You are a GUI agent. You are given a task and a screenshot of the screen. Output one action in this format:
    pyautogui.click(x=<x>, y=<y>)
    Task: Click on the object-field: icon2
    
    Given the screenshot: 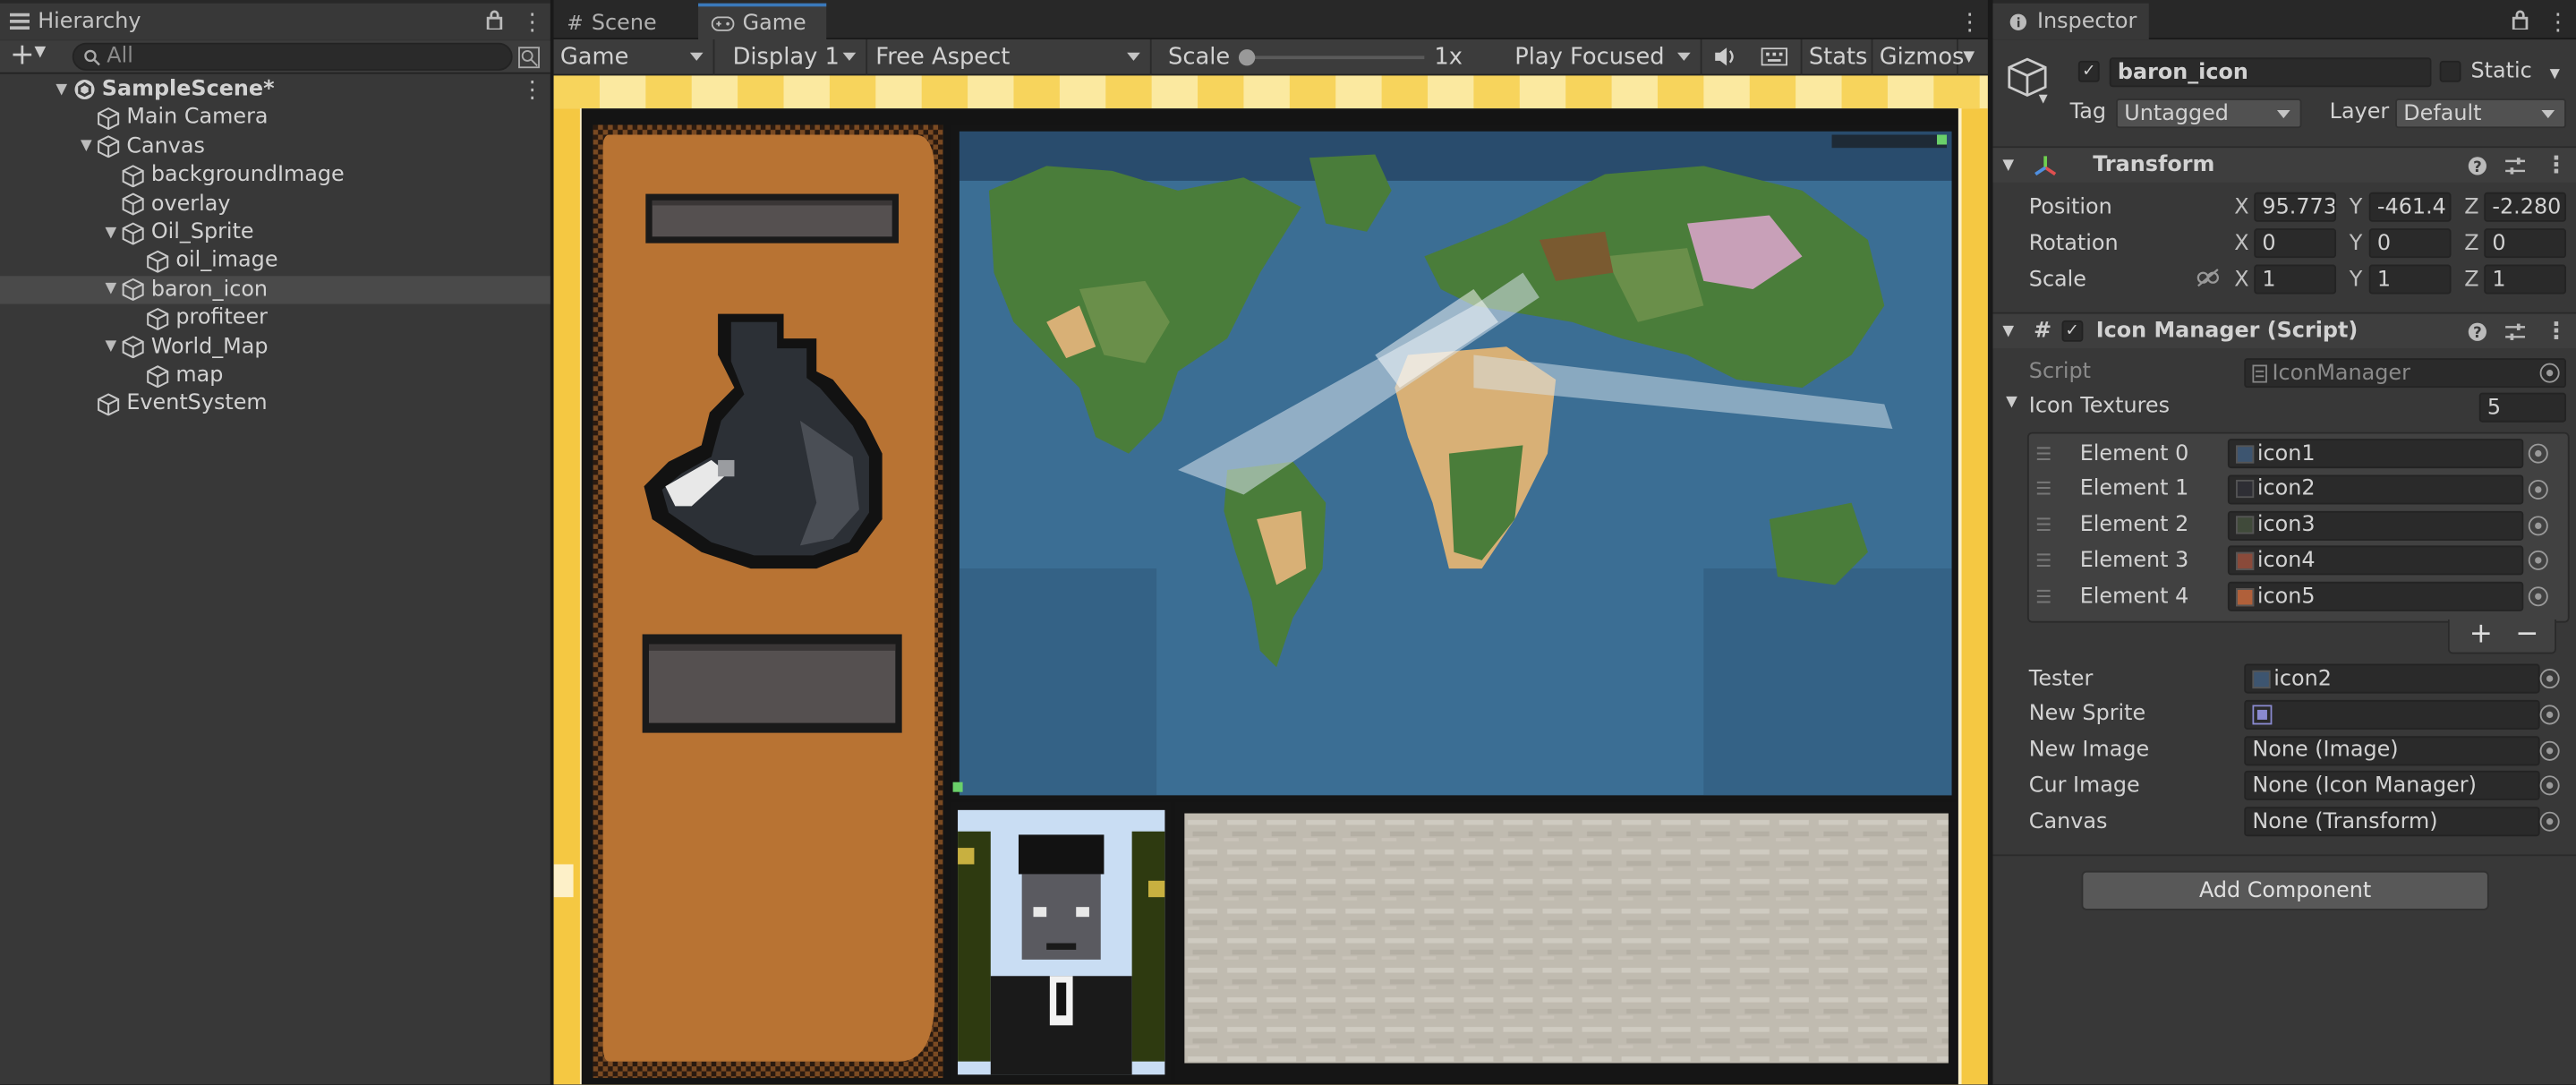 What is the action you would take?
    pyautogui.click(x=2392, y=678)
    